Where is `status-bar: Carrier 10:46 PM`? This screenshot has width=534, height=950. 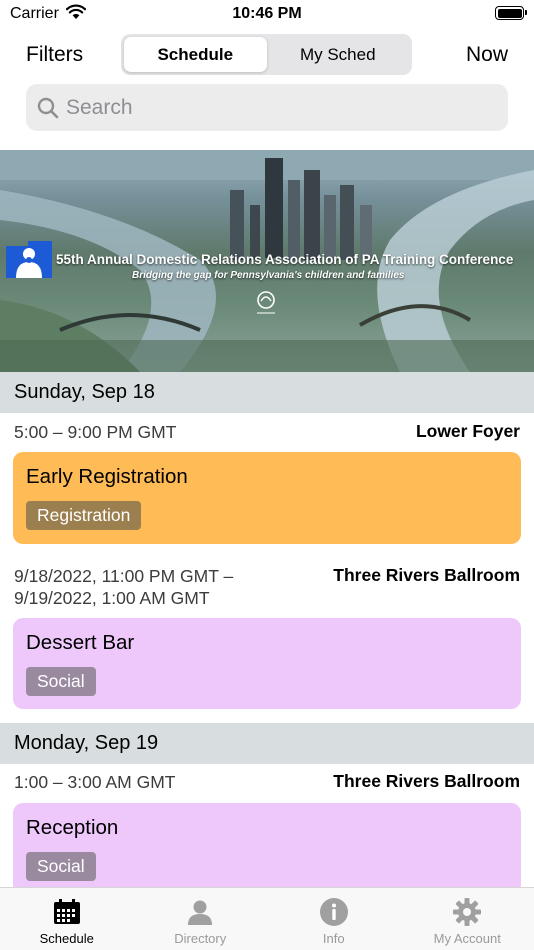 status-bar: Carrier 10:46 PM is located at coordinates (267, 15).